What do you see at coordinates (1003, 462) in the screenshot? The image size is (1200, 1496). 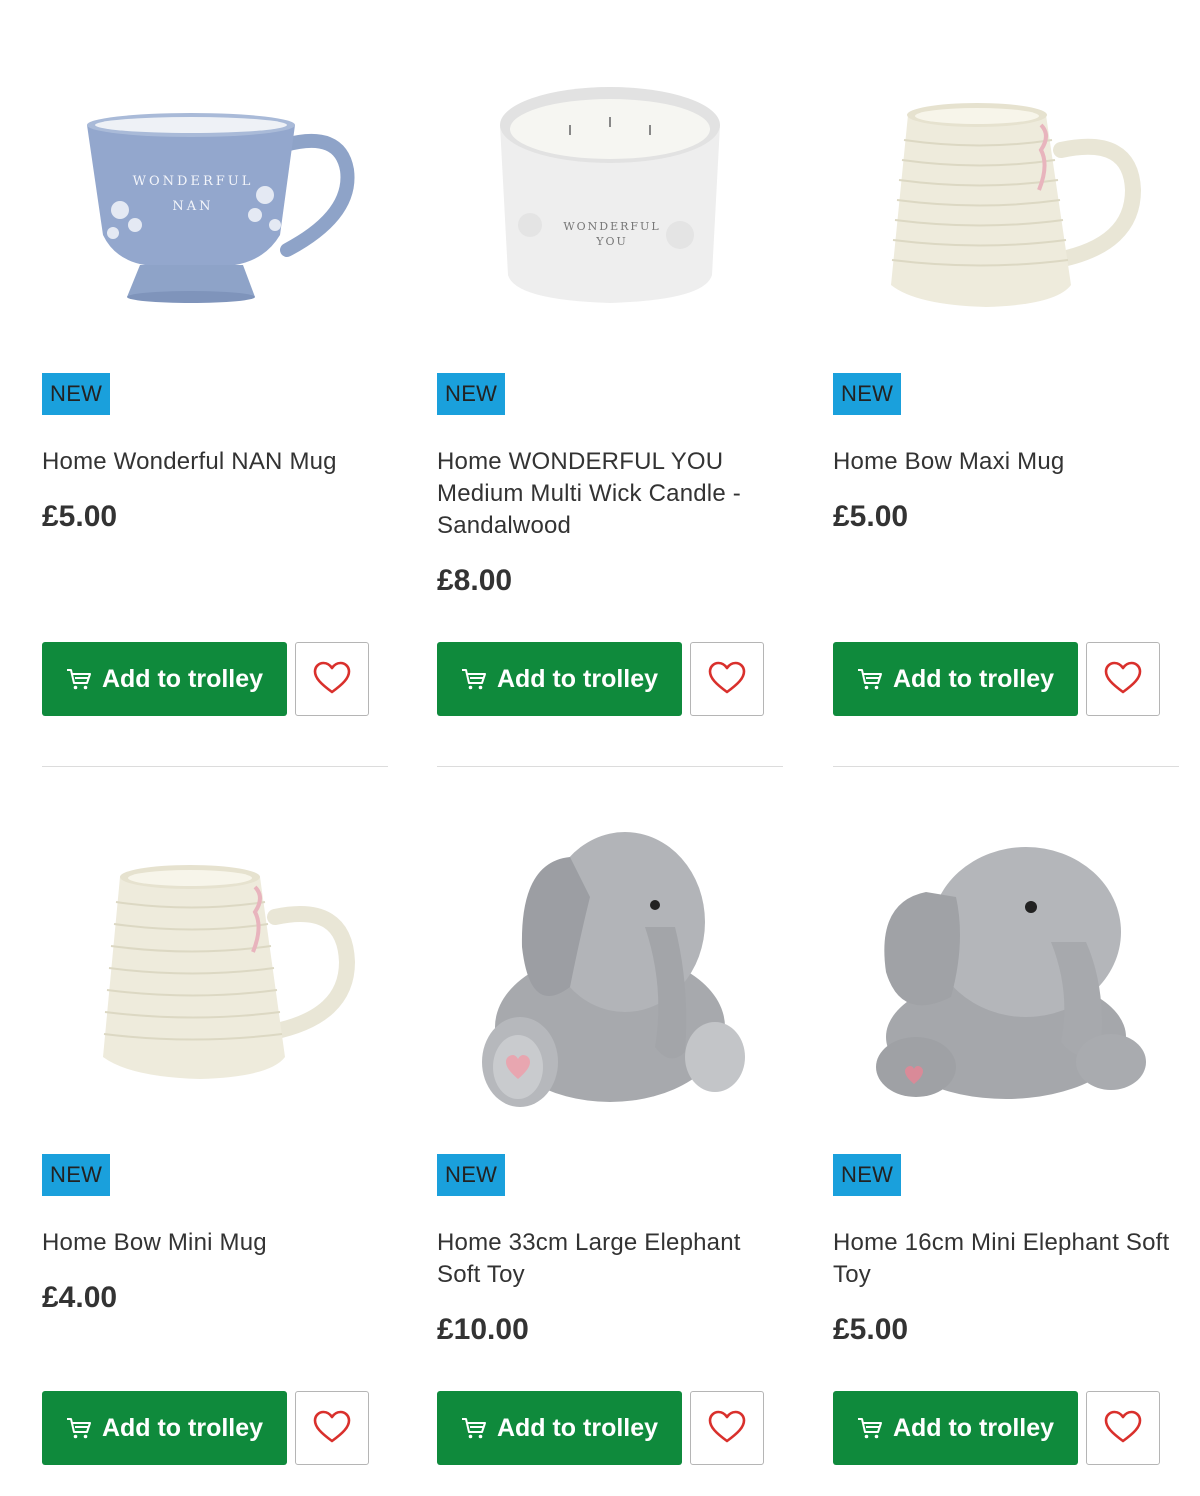 I see `product-title: Home Bow Maxi Mug` at bounding box center [1003, 462].